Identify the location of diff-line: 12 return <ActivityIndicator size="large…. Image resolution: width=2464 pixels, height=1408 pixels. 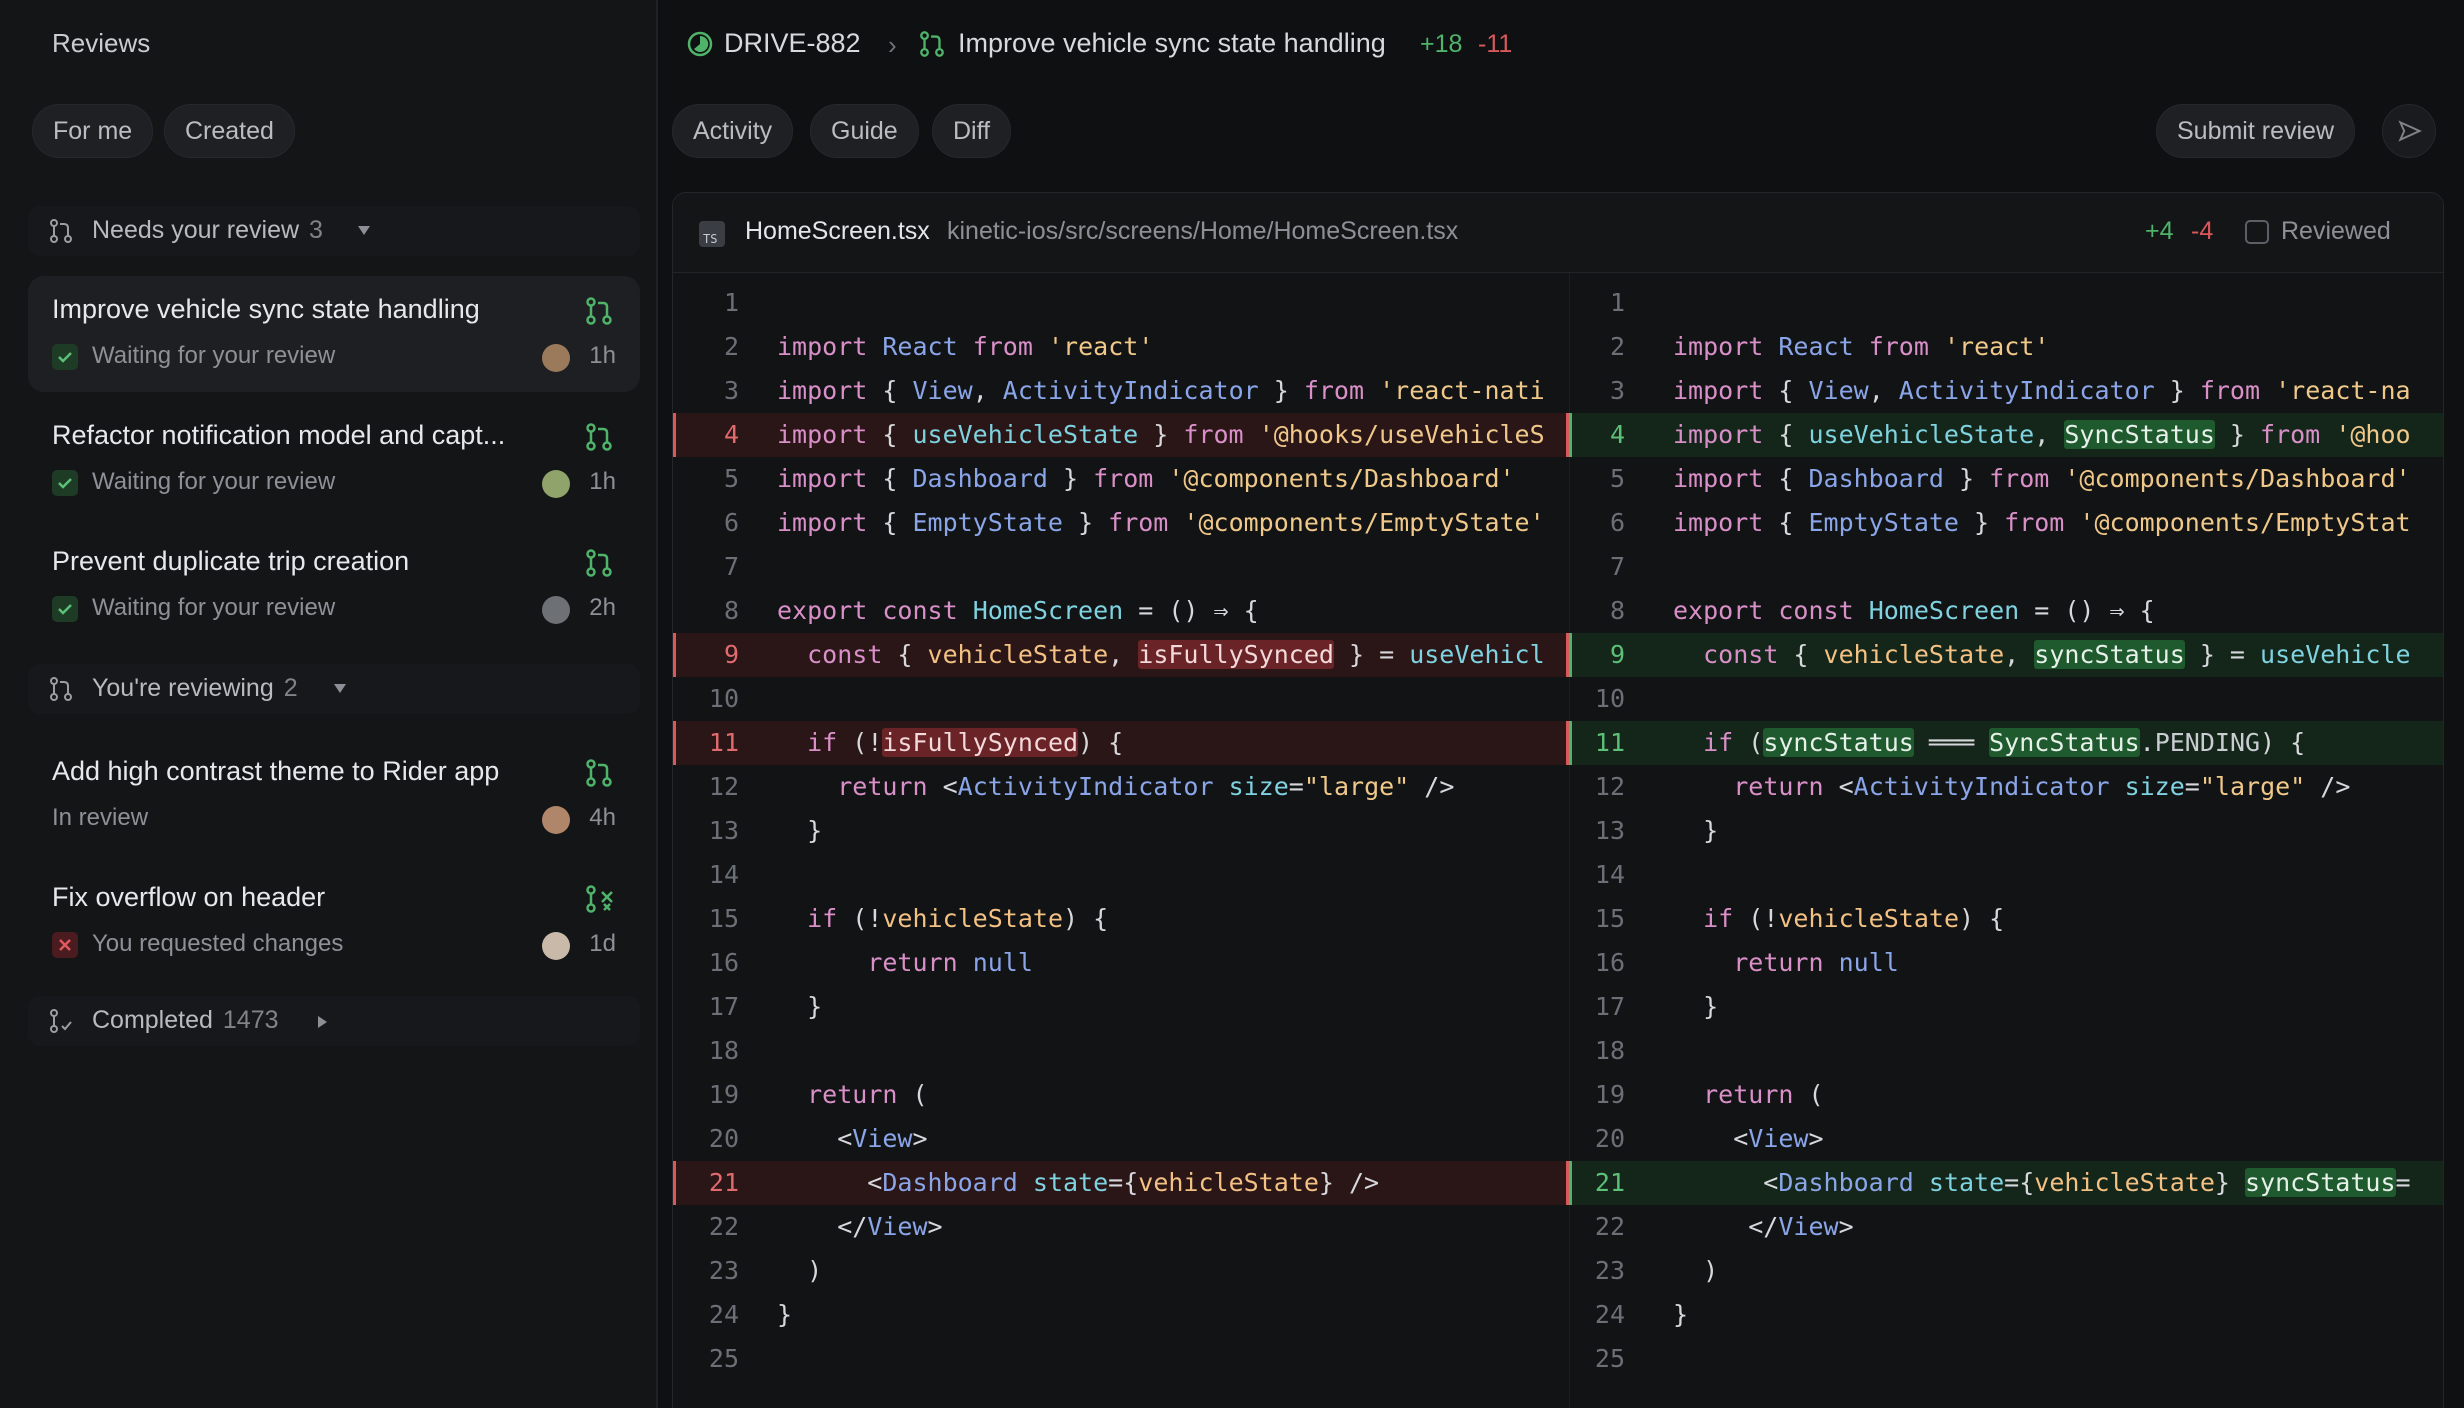
(1121, 787).